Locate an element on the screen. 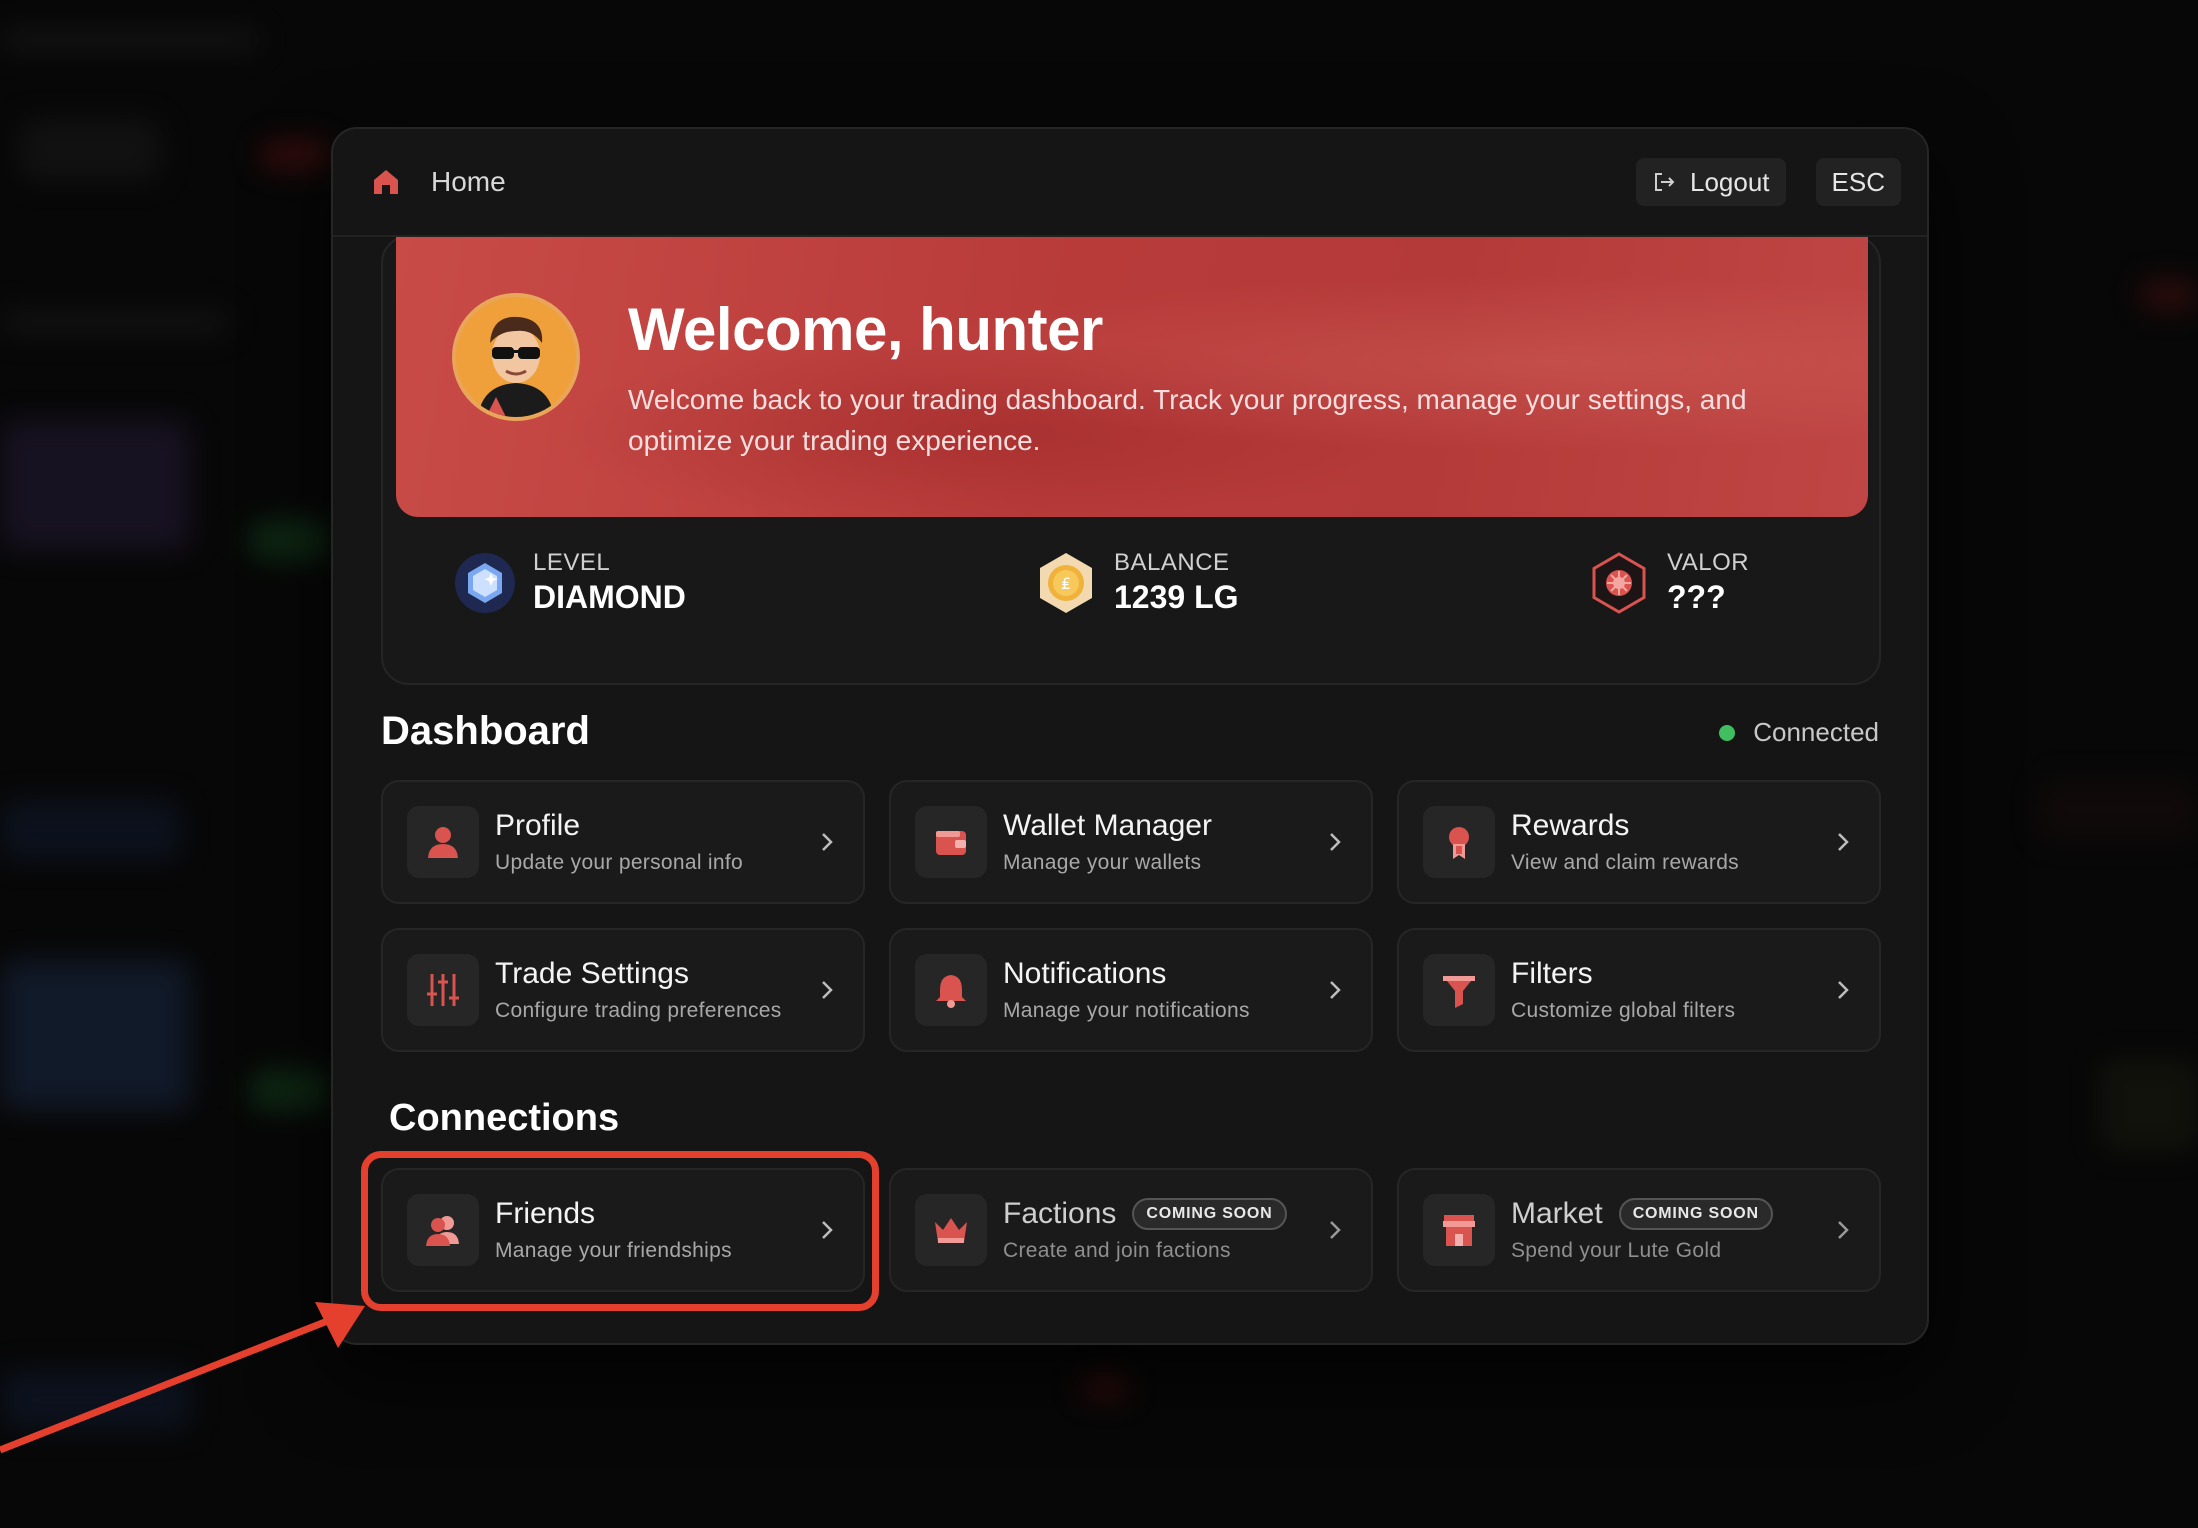 The width and height of the screenshot is (2198, 1528). sliders-icon is located at coordinates (443, 990).